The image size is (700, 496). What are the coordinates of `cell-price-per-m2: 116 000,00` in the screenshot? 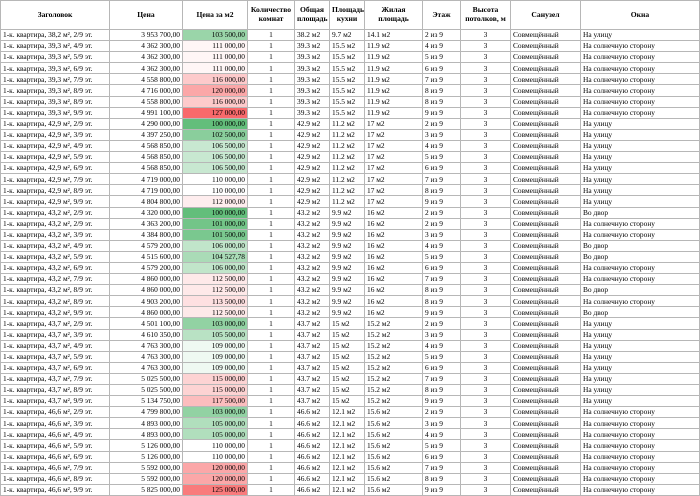 It's located at (215, 79).